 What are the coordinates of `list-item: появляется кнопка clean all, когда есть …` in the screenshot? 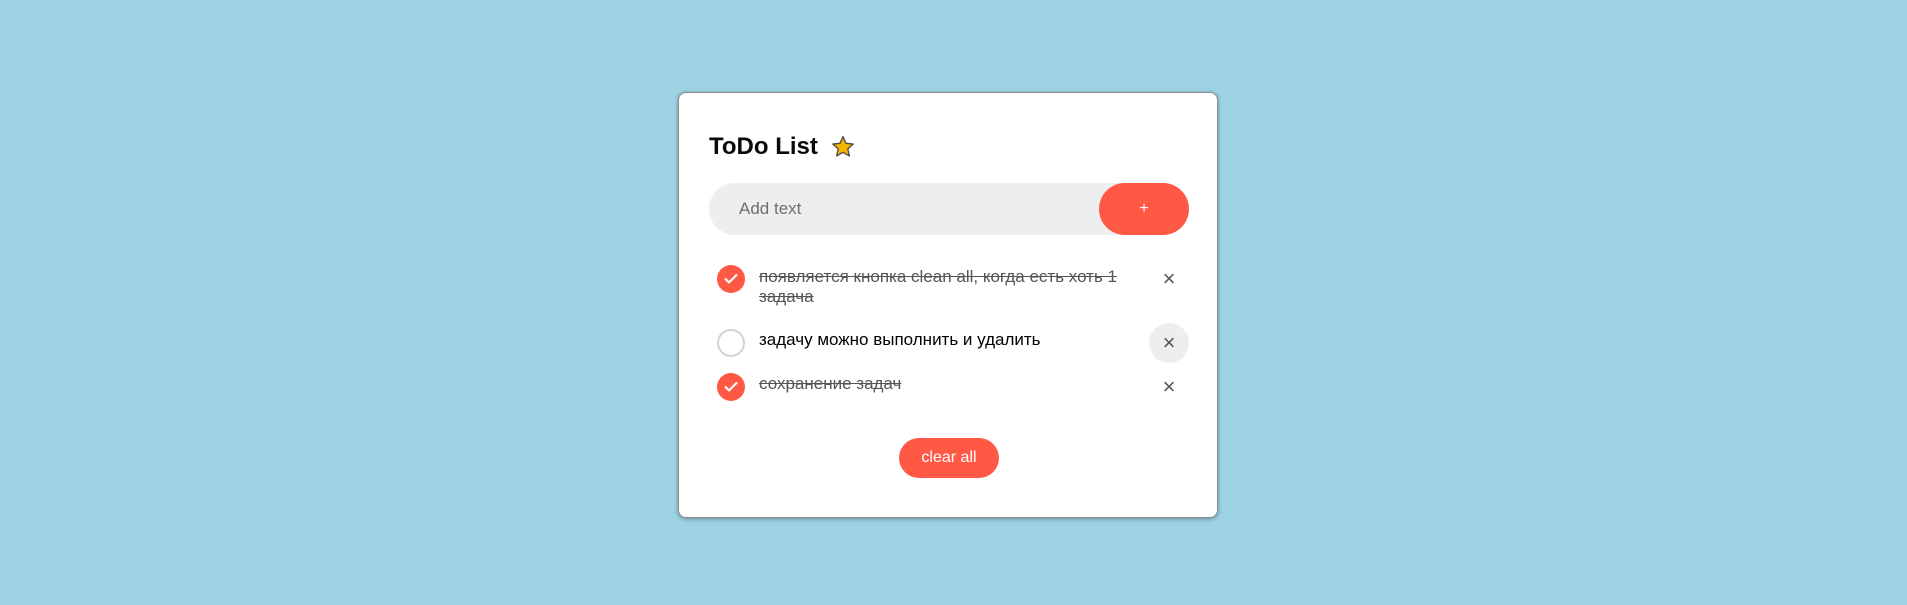 It's located at (949, 287).